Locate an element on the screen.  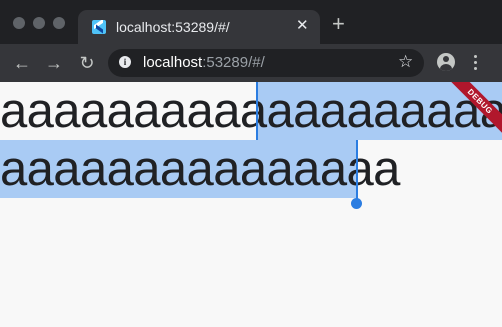
new-tab-button: + is located at coordinates (338, 24).